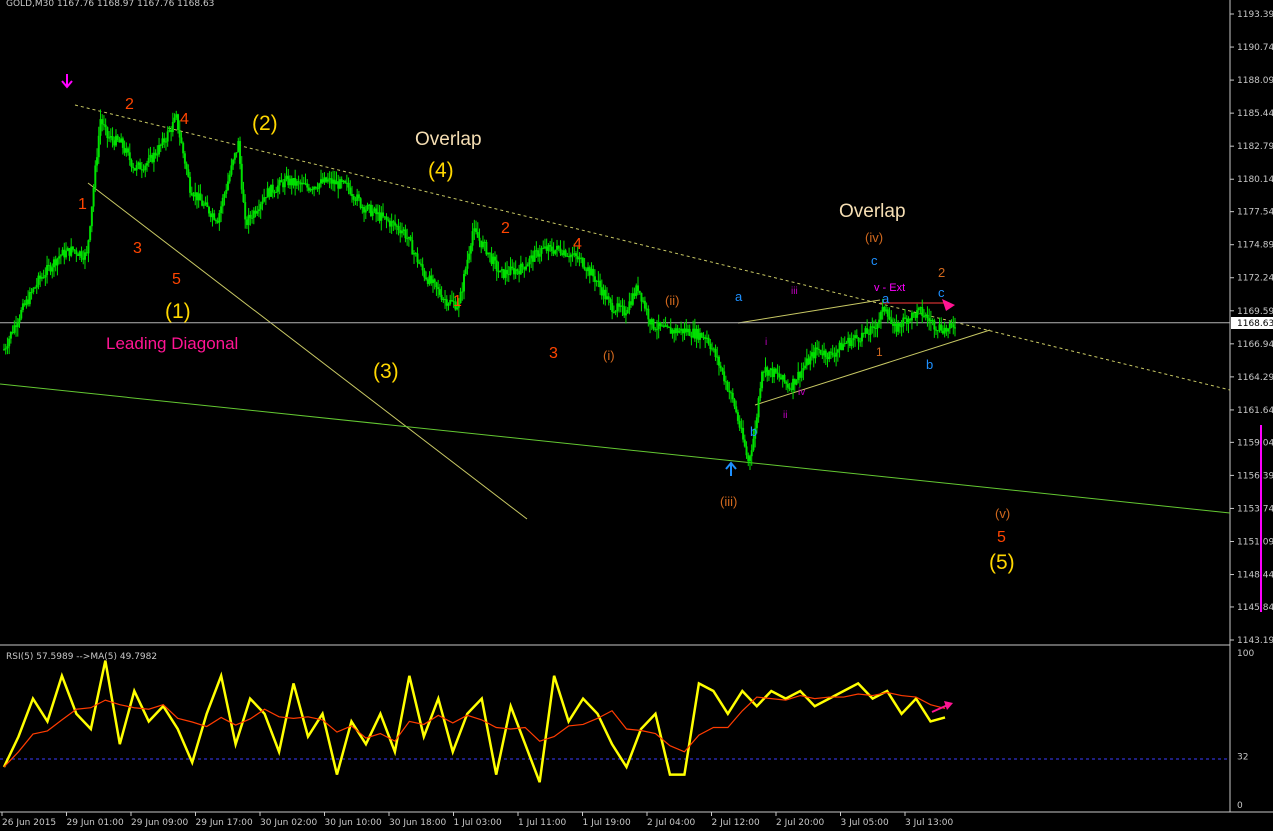 This screenshot has height=831, width=1273. Describe the element at coordinates (671, 823) in the screenshot. I see `time-tick-label: 2 Jul 04:00` at that location.